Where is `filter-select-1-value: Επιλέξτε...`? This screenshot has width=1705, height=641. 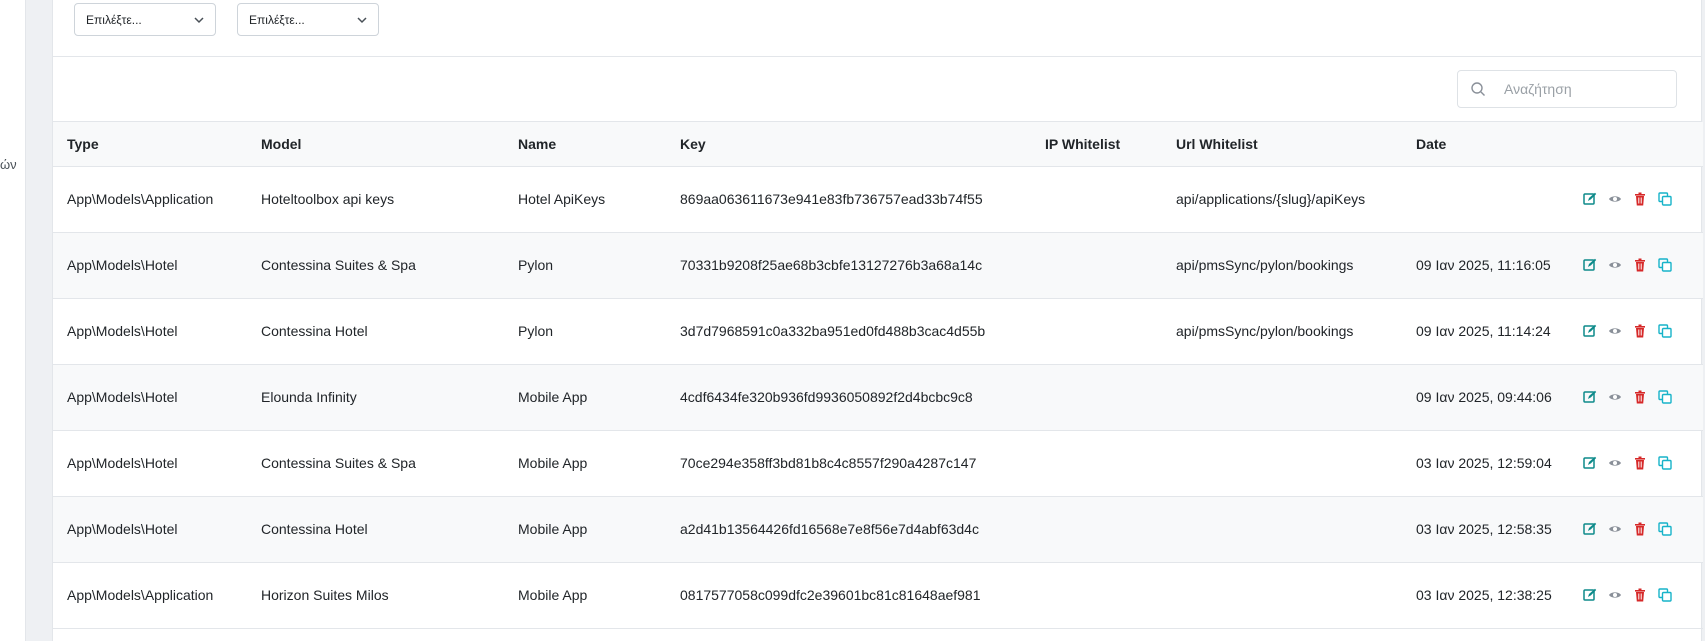 filter-select-1-value: Επιλέξτε... is located at coordinates (114, 19).